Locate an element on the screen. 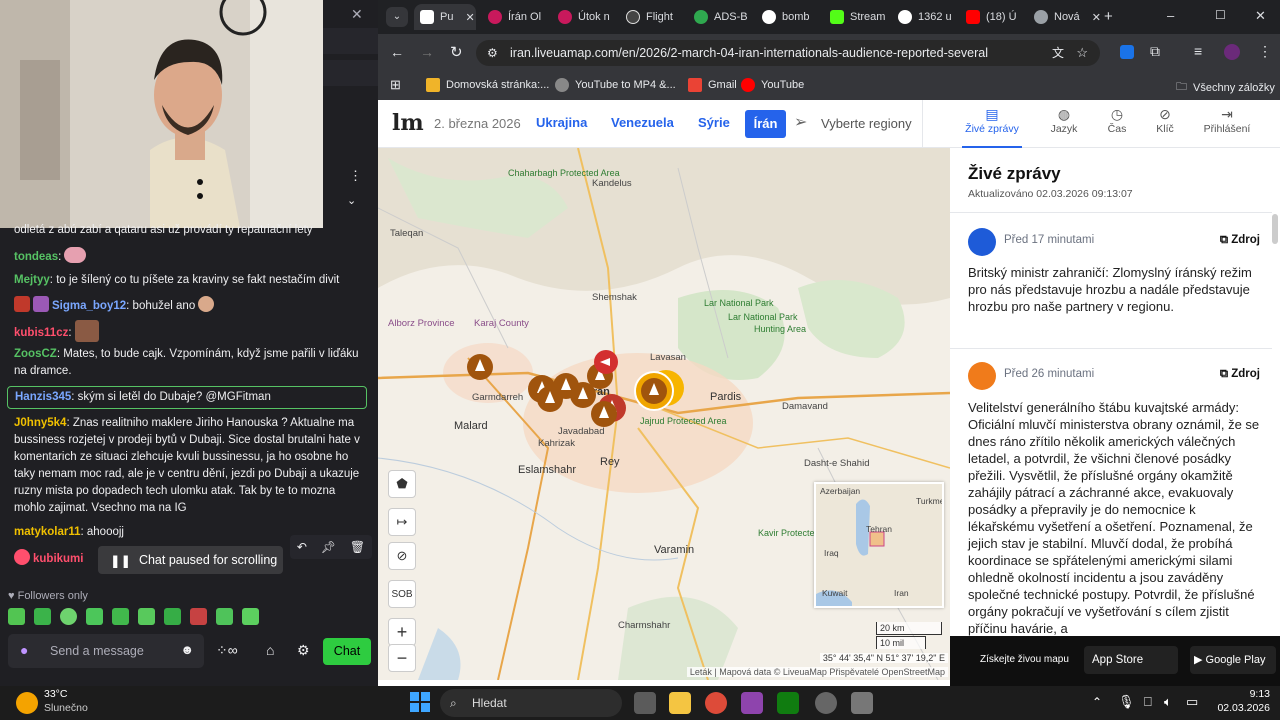  chat-username: Sigma_boy12 is located at coordinates (89, 306).